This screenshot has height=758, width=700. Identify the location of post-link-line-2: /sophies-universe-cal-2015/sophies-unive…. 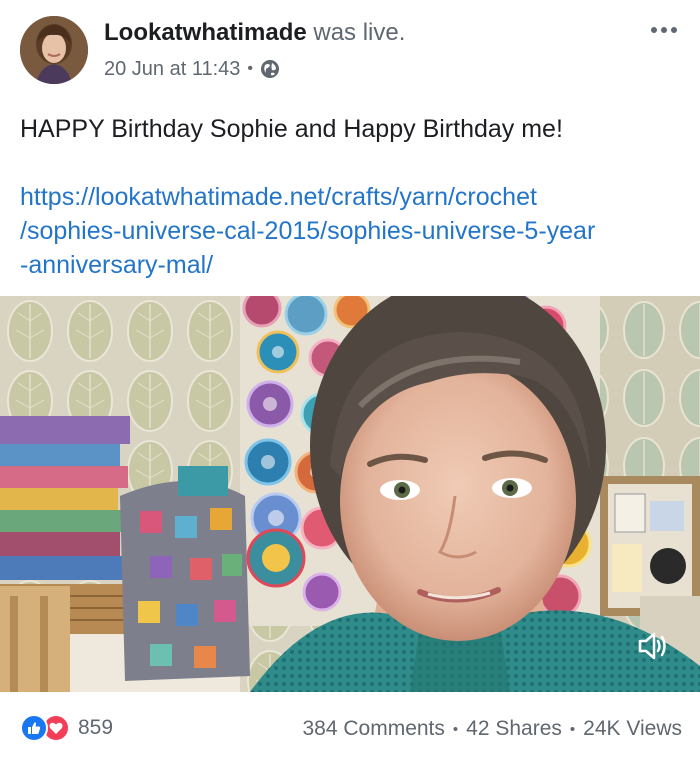
(350, 231).